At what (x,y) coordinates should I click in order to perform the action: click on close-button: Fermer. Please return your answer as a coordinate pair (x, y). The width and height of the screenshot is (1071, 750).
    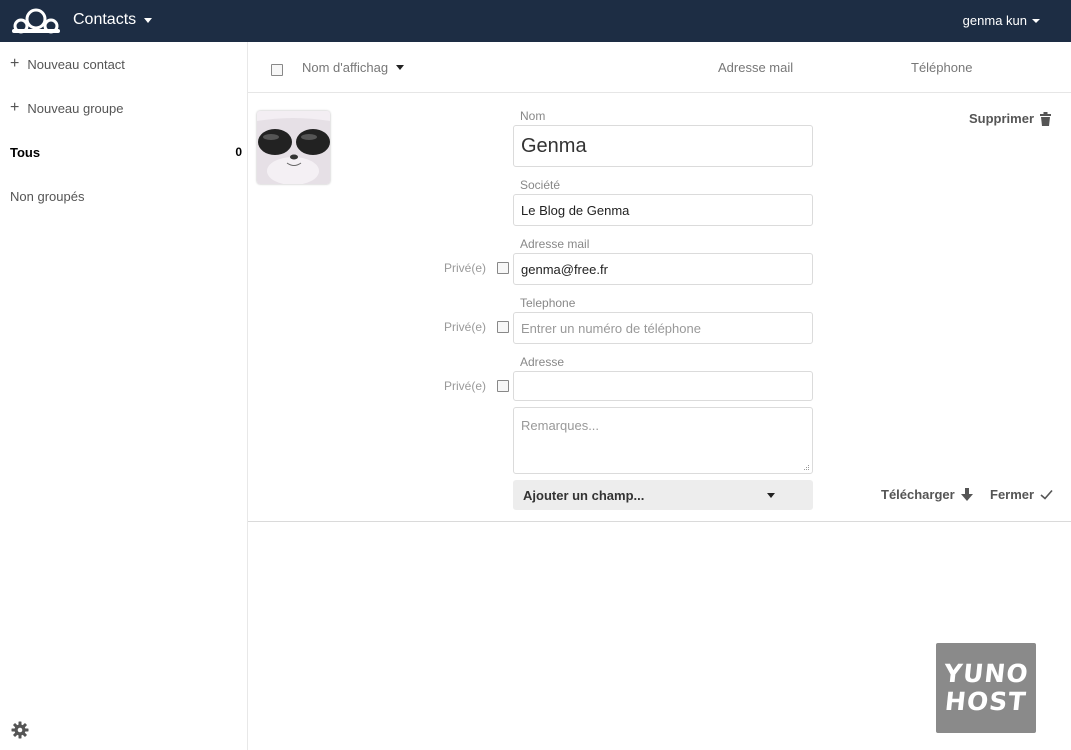
    Looking at the image, I should click on (1021, 494).